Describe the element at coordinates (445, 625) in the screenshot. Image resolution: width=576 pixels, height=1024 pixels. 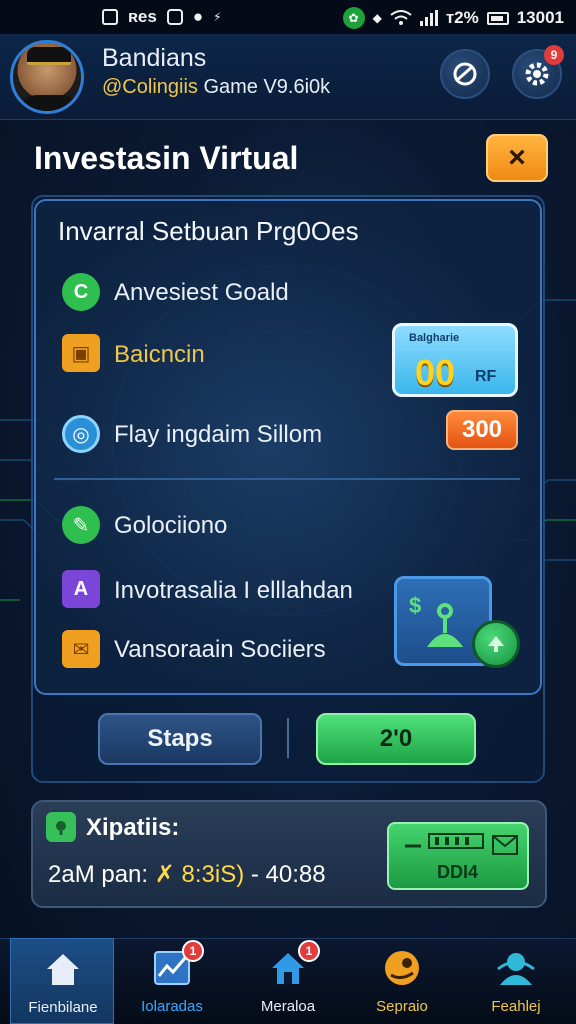
I see `gift-icon` at that location.